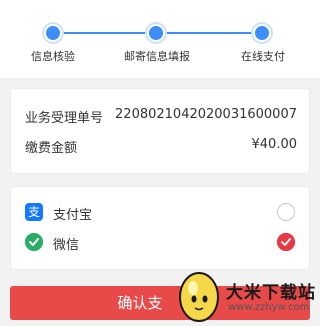 This screenshot has width=320, height=326. What do you see at coordinates (156, 33) in the screenshot?
I see `step-dot-mailing` at bounding box center [156, 33].